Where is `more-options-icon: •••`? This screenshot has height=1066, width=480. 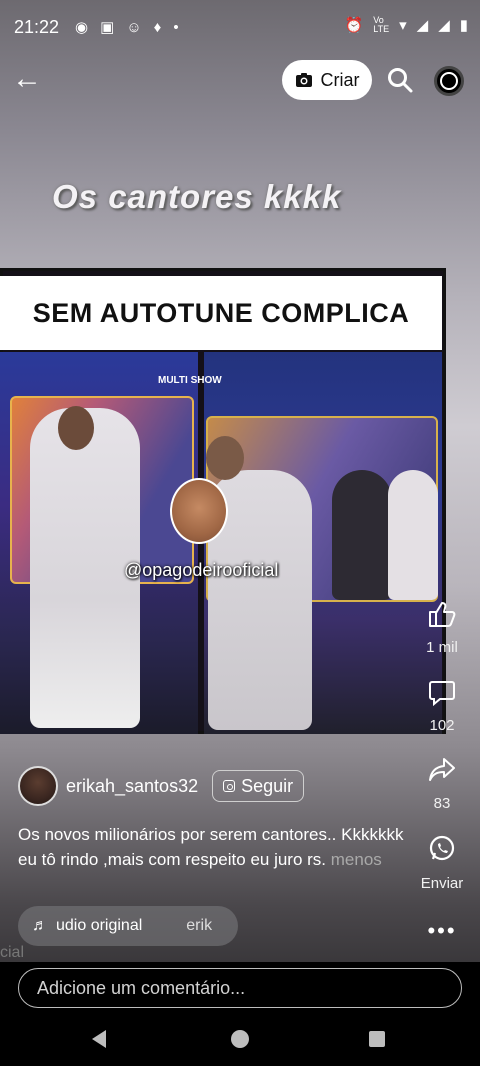
more-options-icon: ••• is located at coordinates (442, 931).